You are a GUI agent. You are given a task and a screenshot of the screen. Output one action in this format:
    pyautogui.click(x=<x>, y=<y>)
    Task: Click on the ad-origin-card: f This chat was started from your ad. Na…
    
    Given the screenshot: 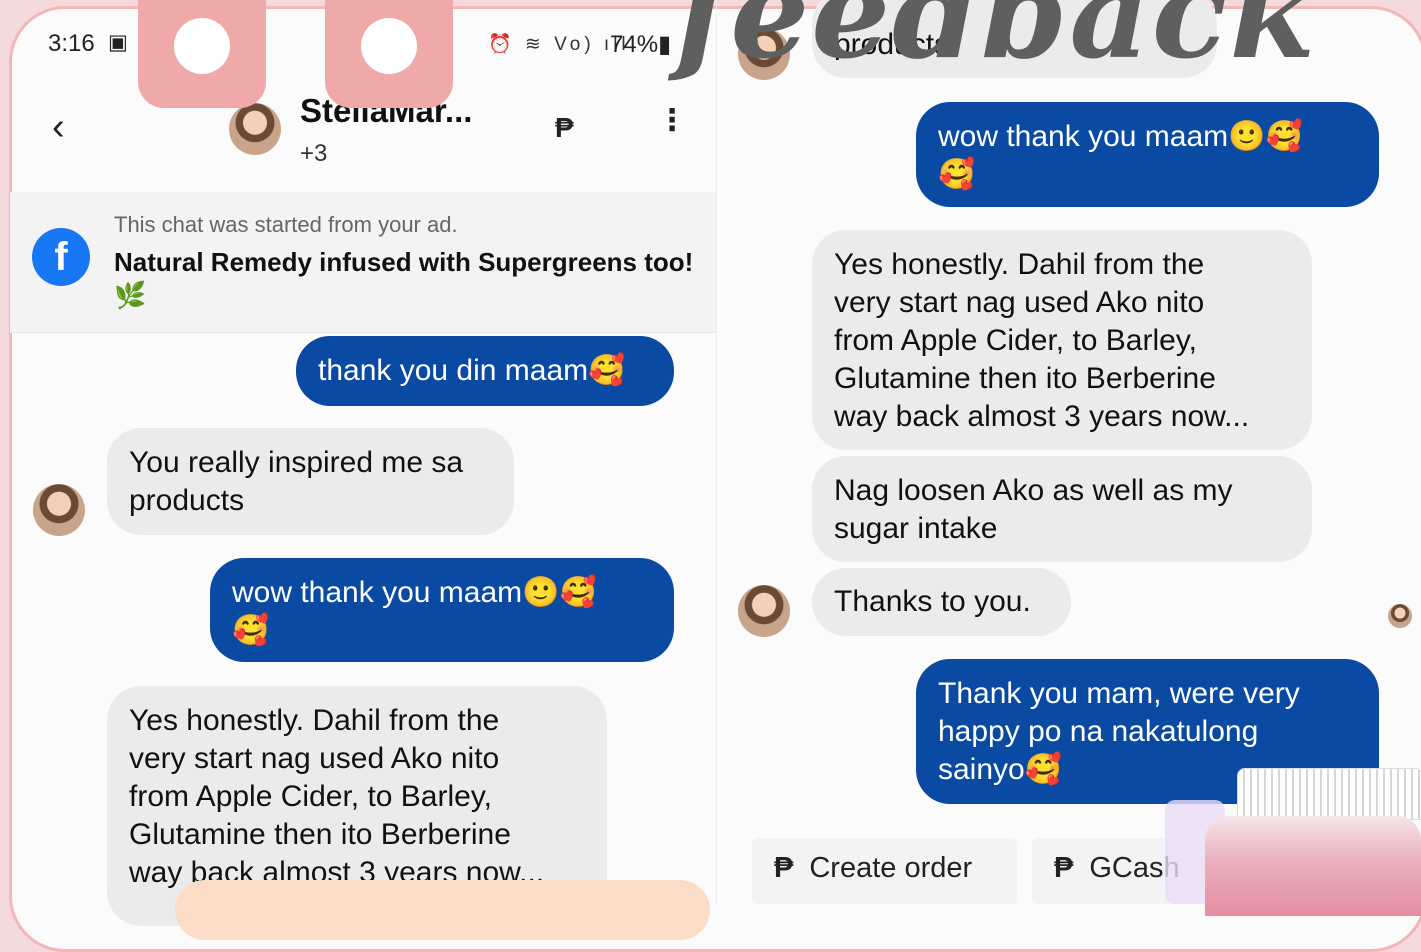 What is the action you would take?
    pyautogui.click(x=363, y=262)
    